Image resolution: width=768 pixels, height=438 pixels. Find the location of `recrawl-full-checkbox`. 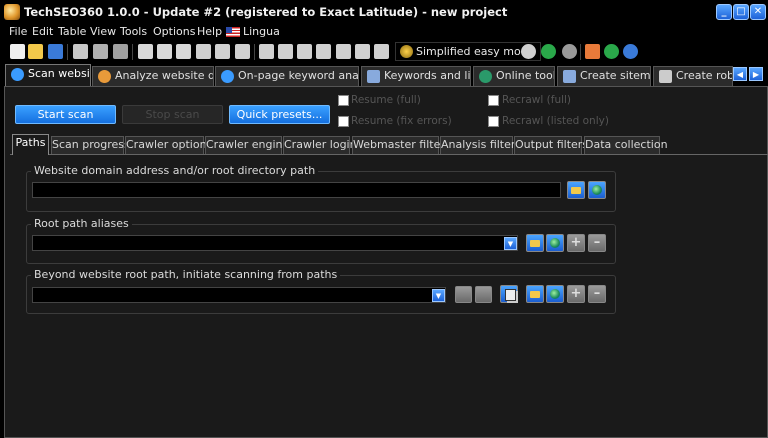

recrawl-full-checkbox is located at coordinates (493, 100).